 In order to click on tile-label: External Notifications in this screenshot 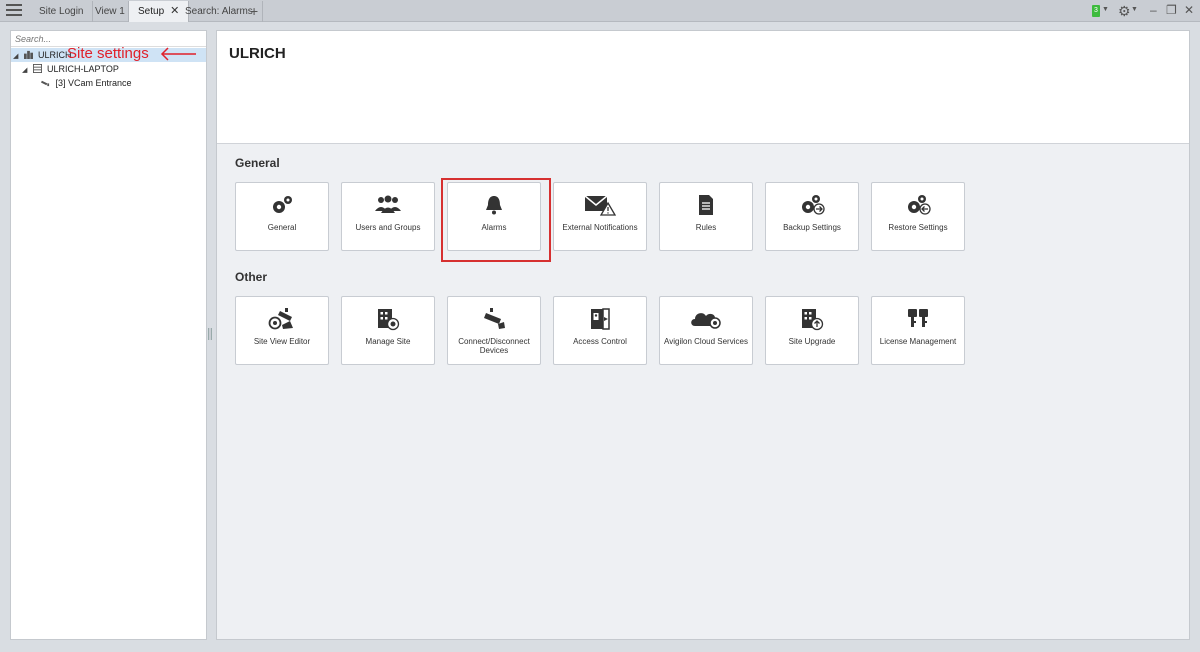, I will do `click(600, 227)`.